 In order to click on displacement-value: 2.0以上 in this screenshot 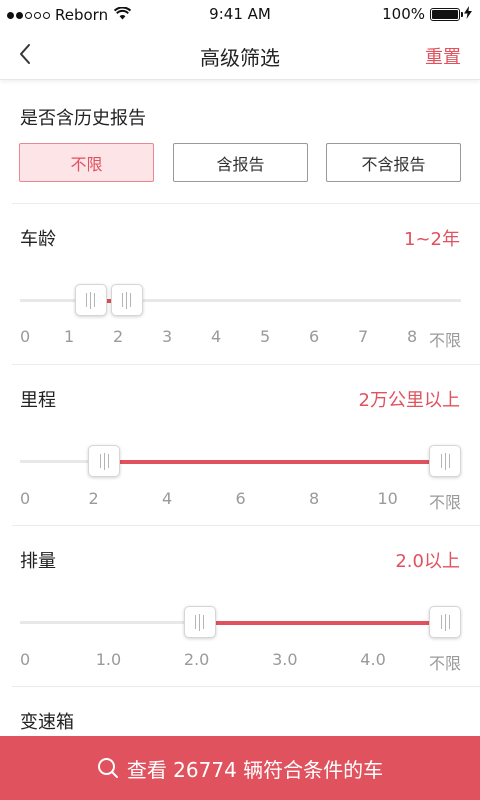, I will do `click(427, 561)`.